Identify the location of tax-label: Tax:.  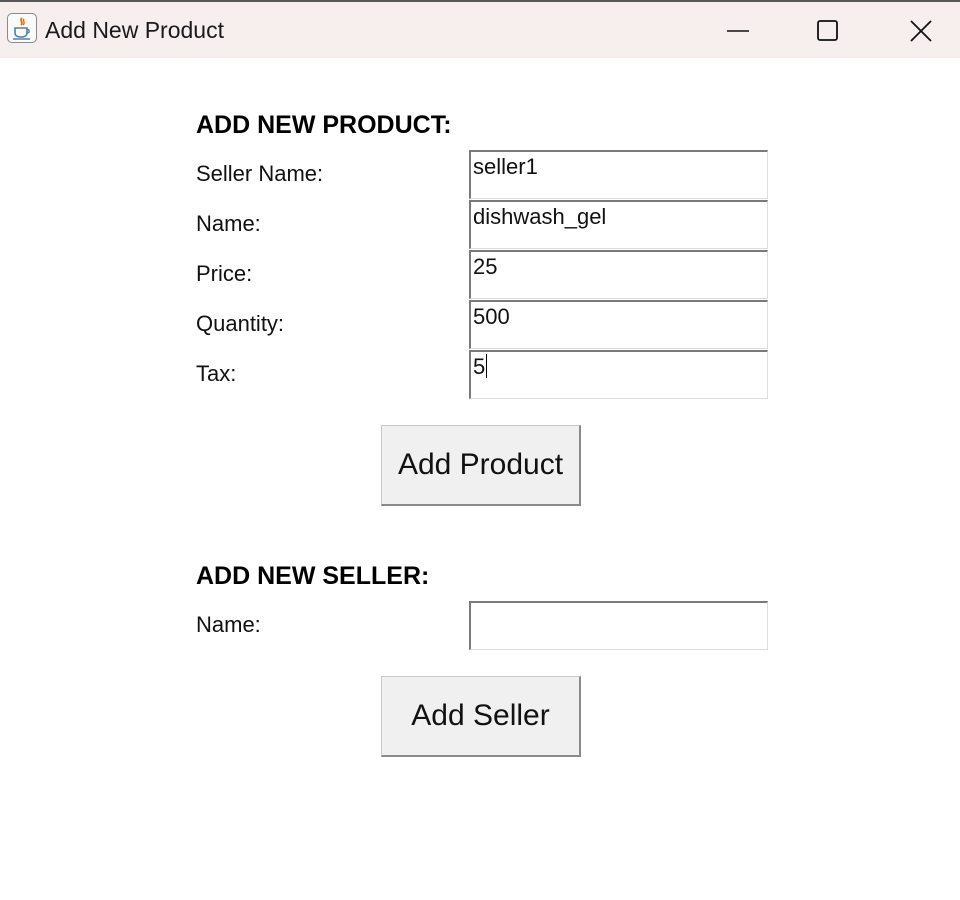
(216, 373).